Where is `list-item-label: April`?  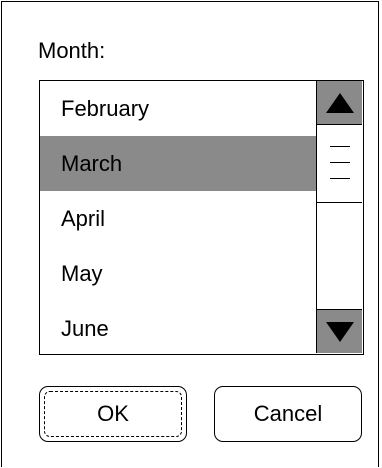
list-item-label: April is located at coordinates (83, 218).